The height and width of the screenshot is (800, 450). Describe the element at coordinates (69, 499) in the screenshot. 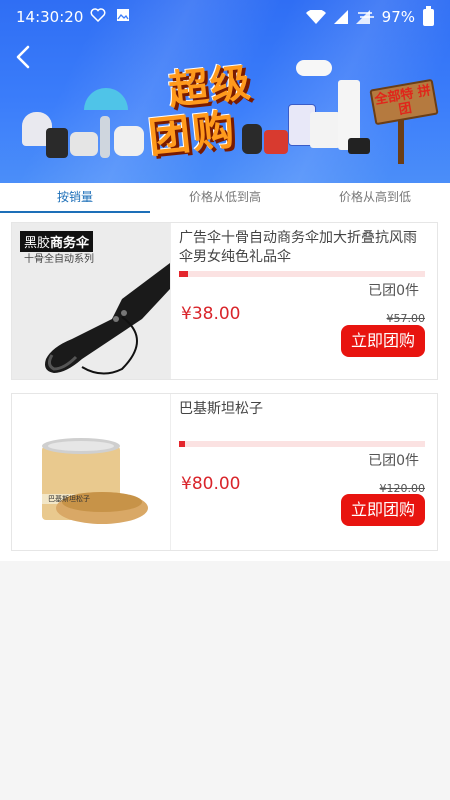

I see `thumb-can-label: 巴基斯坦松子` at that location.